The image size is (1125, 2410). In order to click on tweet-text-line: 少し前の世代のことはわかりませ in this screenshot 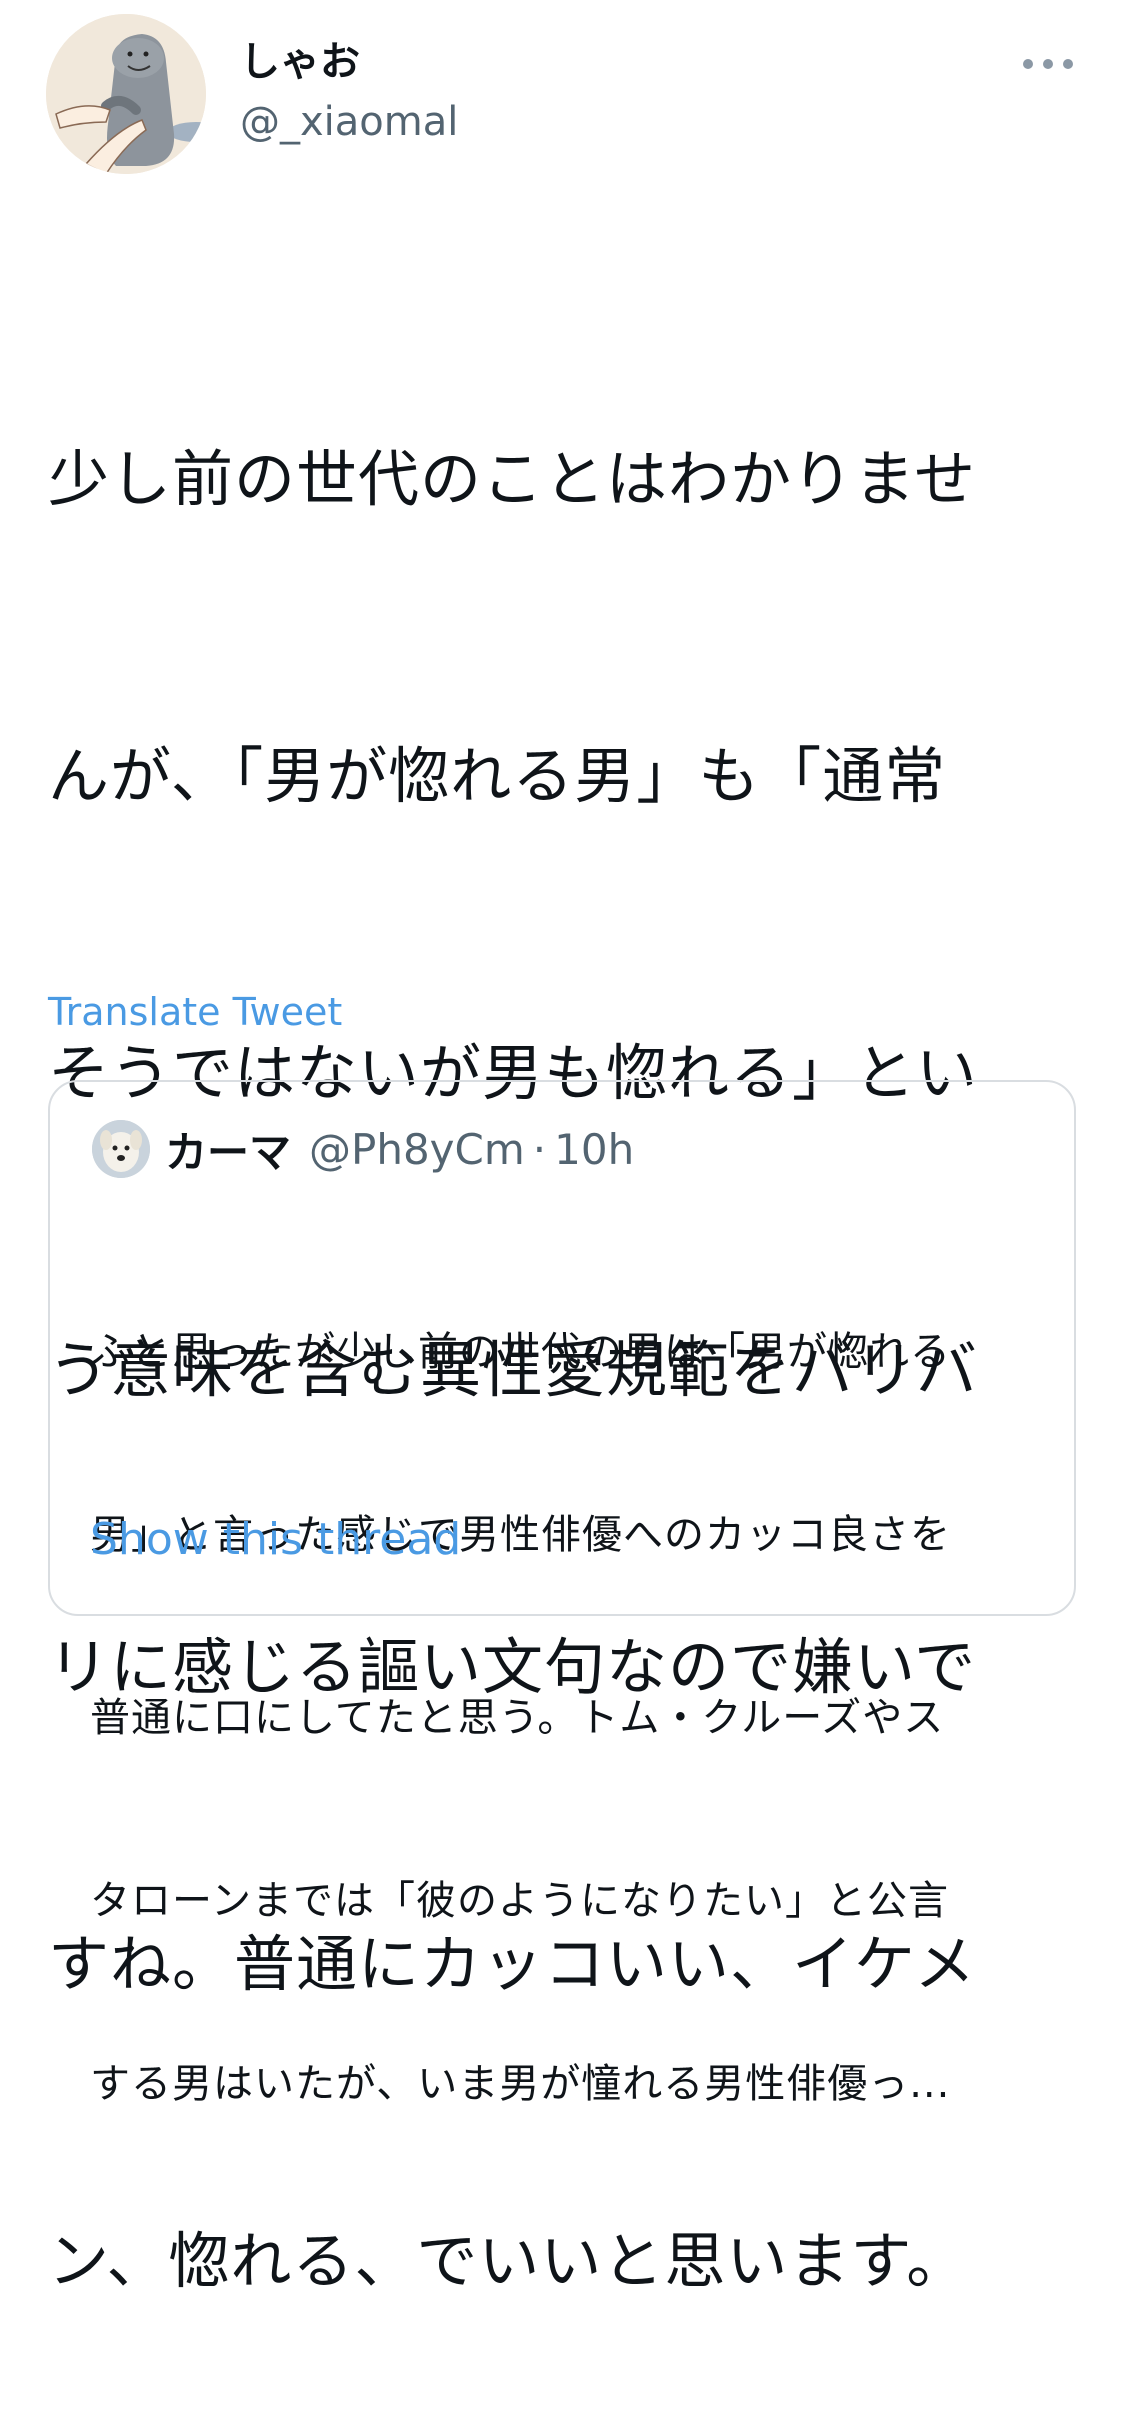, I will do `click(512, 479)`.